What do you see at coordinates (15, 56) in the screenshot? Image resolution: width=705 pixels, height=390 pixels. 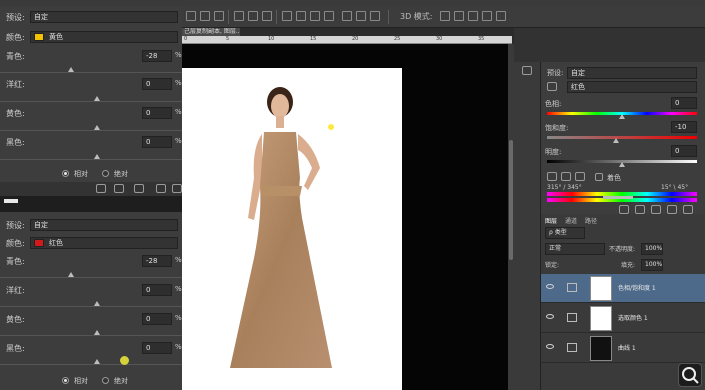 I see `cyan-label: 青色:` at bounding box center [15, 56].